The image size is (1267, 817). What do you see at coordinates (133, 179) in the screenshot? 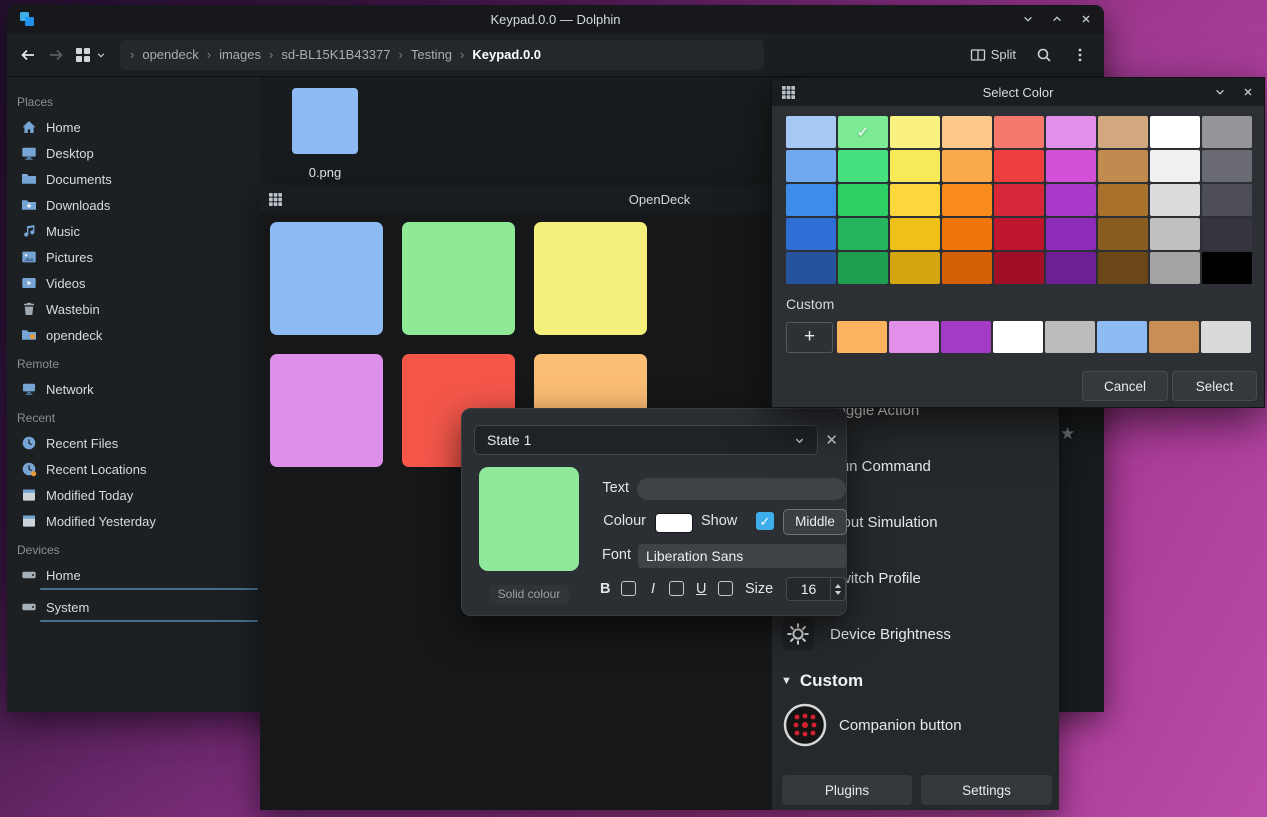
I see `sidebar-item-documents: Documents` at bounding box center [133, 179].